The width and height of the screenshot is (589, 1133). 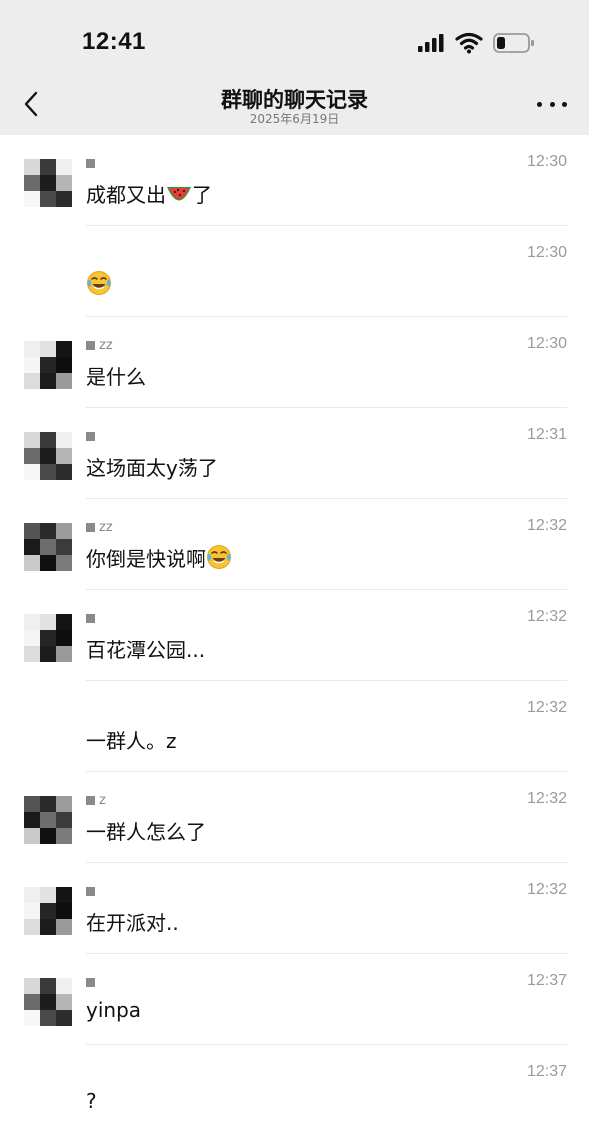 I want to click on message-body: 是什么, so click(x=116, y=377).